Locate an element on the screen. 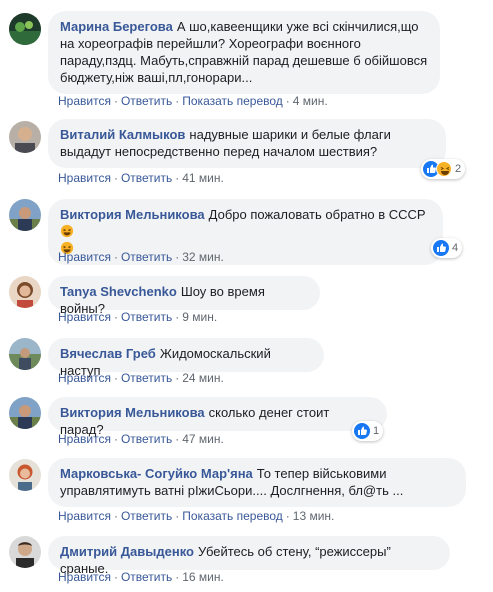 Image resolution: width=493 pixels, height=592 pixels. reaction-count: 2 is located at coordinates (458, 169).